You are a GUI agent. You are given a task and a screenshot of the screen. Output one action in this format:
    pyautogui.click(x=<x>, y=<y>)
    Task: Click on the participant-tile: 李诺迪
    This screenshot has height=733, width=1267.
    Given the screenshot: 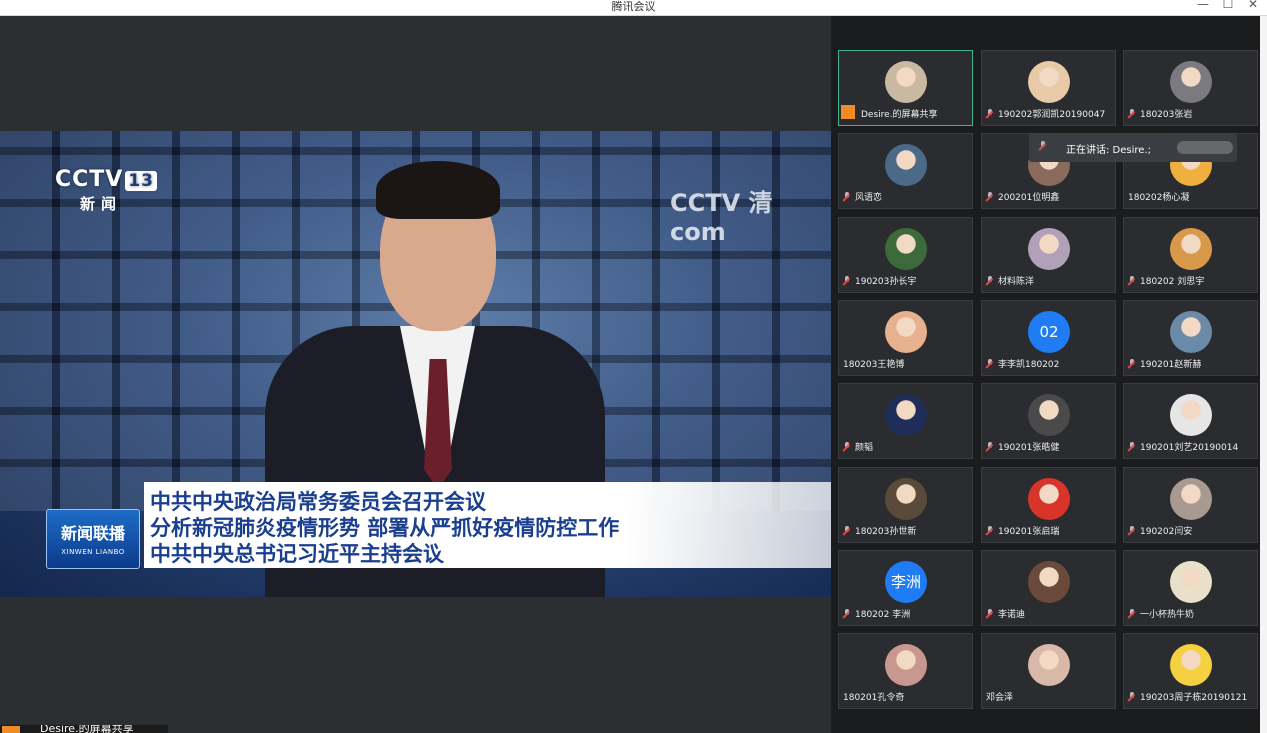 What is the action you would take?
    pyautogui.click(x=1048, y=588)
    